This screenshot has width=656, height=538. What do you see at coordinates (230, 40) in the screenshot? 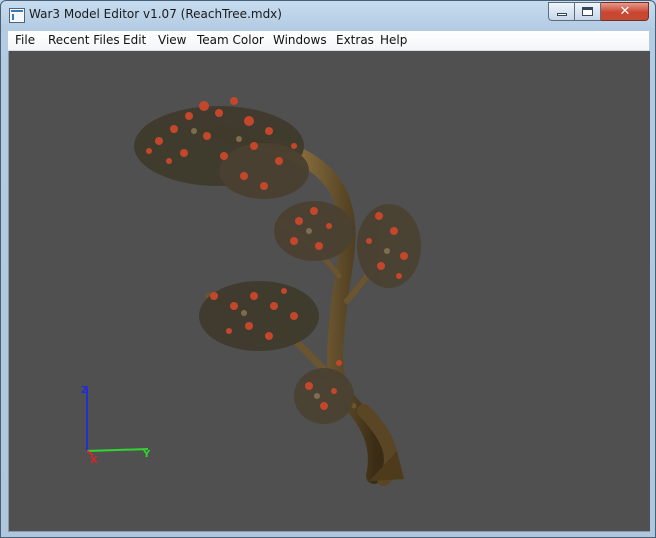
I see `menu-team-color: Team Color` at bounding box center [230, 40].